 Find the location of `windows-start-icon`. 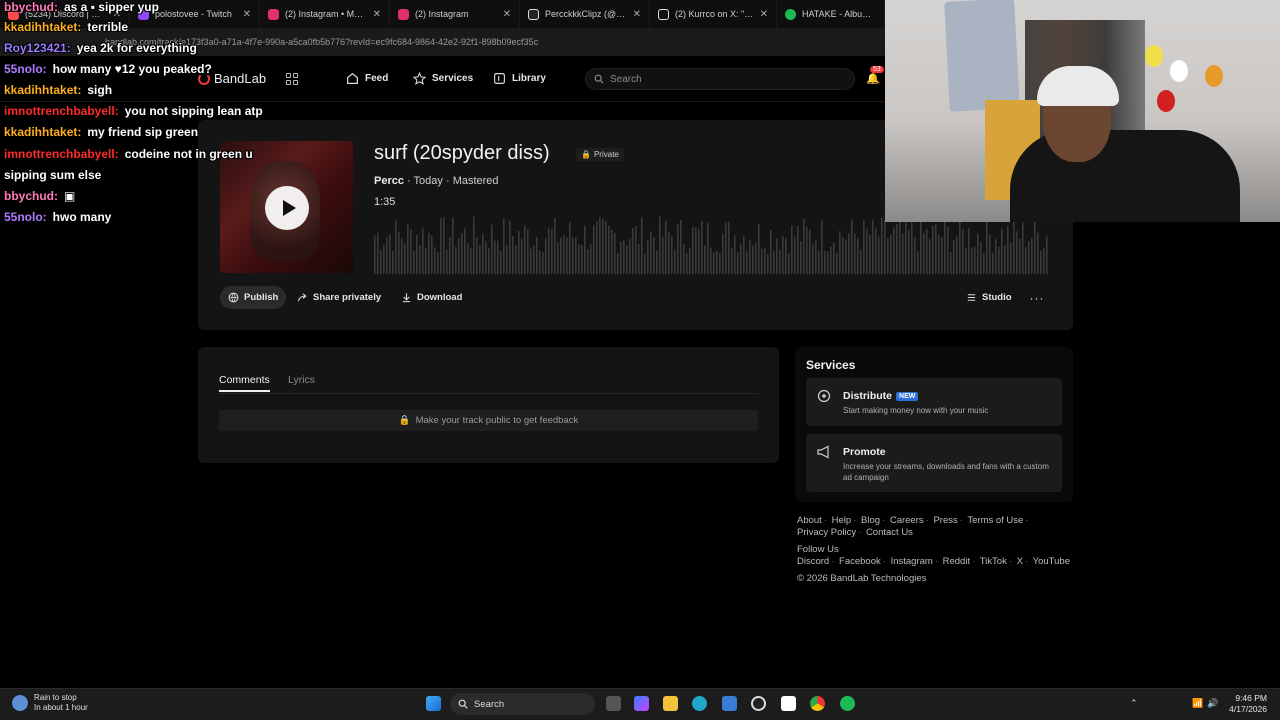

windows-start-icon is located at coordinates (433, 703).